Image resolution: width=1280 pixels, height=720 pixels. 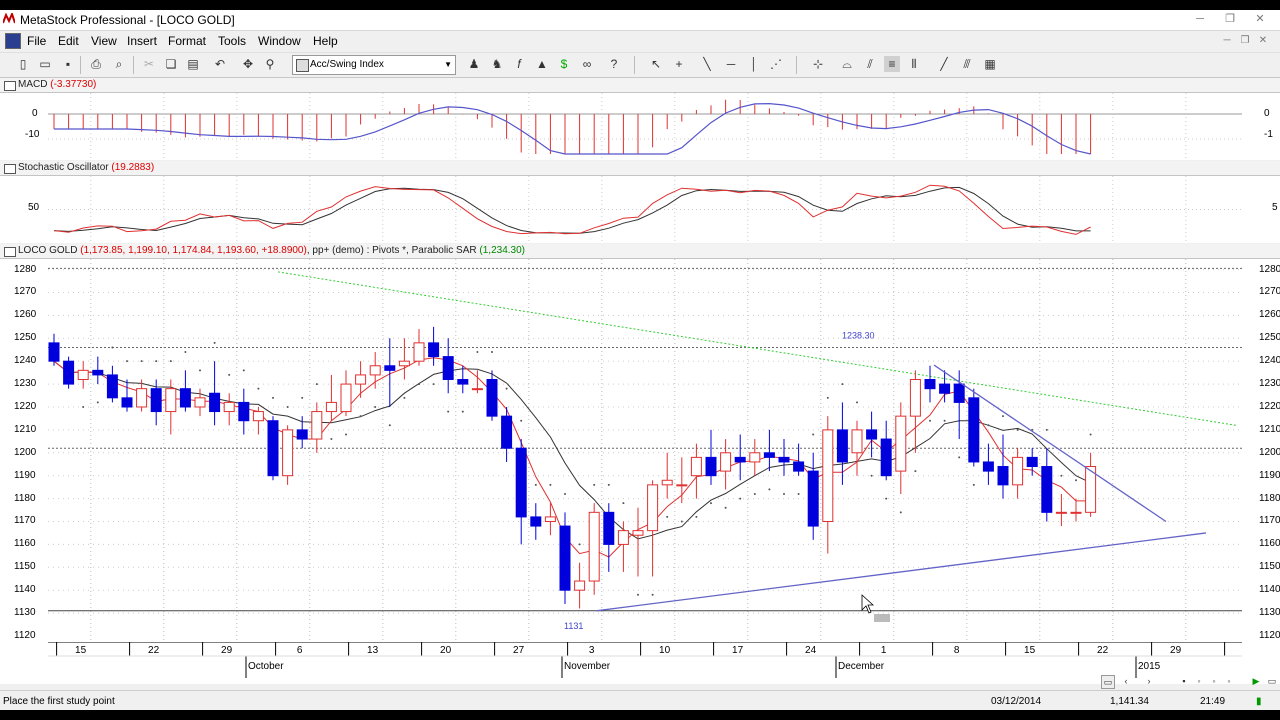 I want to click on price-right-y-label: 1220, so click(x=1269, y=406).